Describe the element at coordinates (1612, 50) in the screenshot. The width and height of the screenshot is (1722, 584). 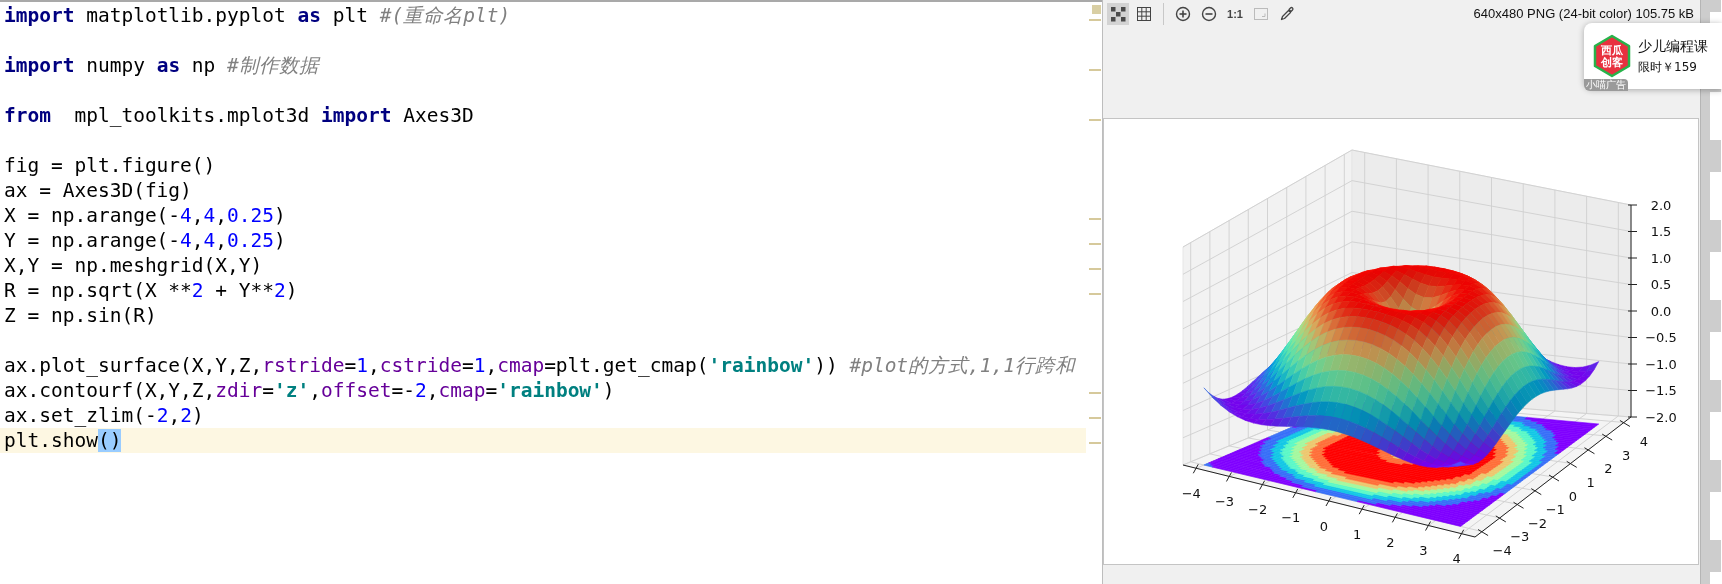
I see `logo-text: 西瓜` at that location.